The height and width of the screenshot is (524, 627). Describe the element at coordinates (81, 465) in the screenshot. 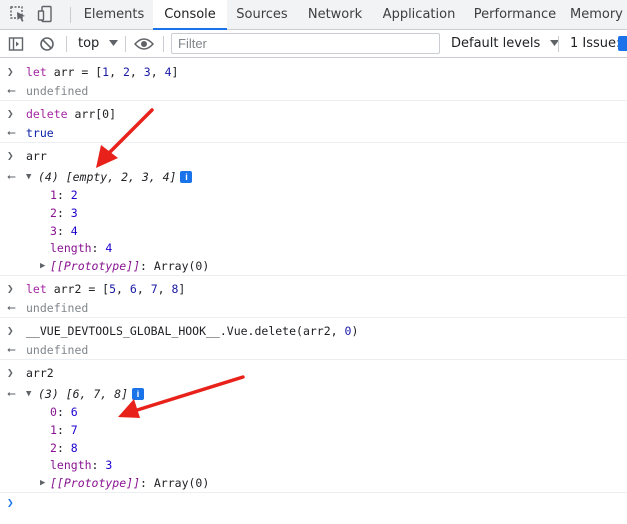

I see `array-prop-row: length: 3` at that location.